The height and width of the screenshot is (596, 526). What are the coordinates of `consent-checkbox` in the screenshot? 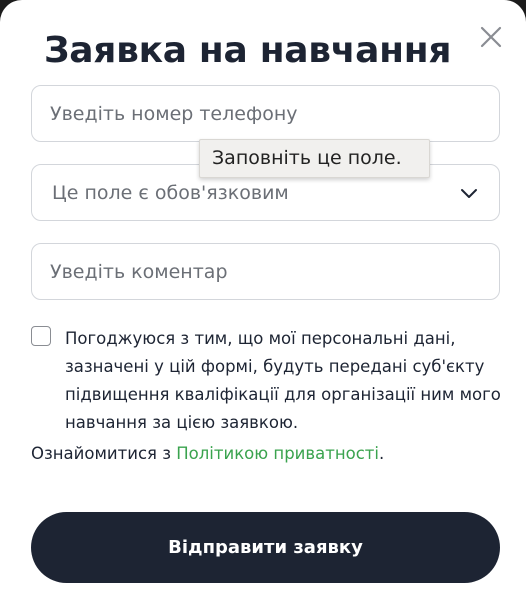 It's located at (41, 336).